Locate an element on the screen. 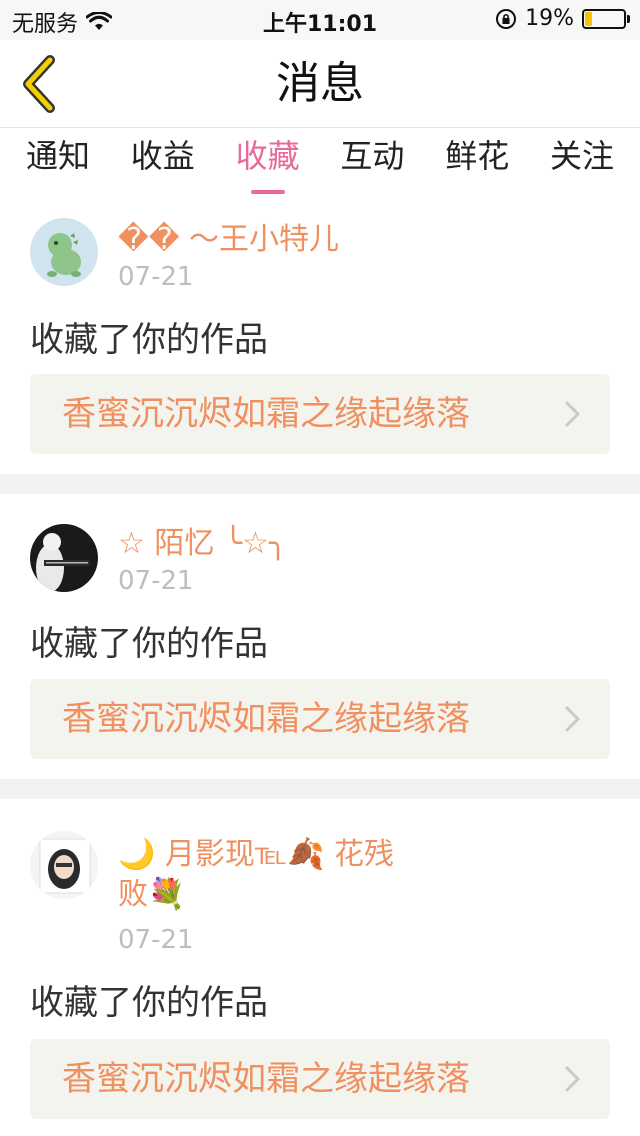 The height and width of the screenshot is (1136, 640). tab-interactions: 互动 is located at coordinates (372, 161).